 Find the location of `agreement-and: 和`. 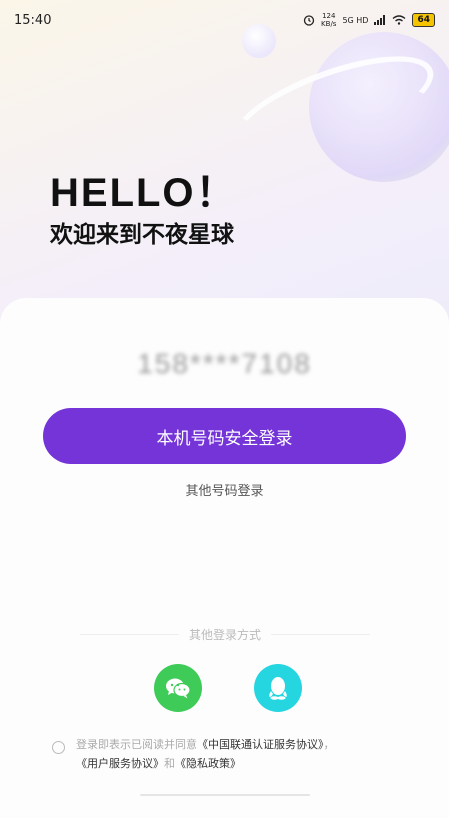

agreement-and: 和 is located at coordinates (169, 763).